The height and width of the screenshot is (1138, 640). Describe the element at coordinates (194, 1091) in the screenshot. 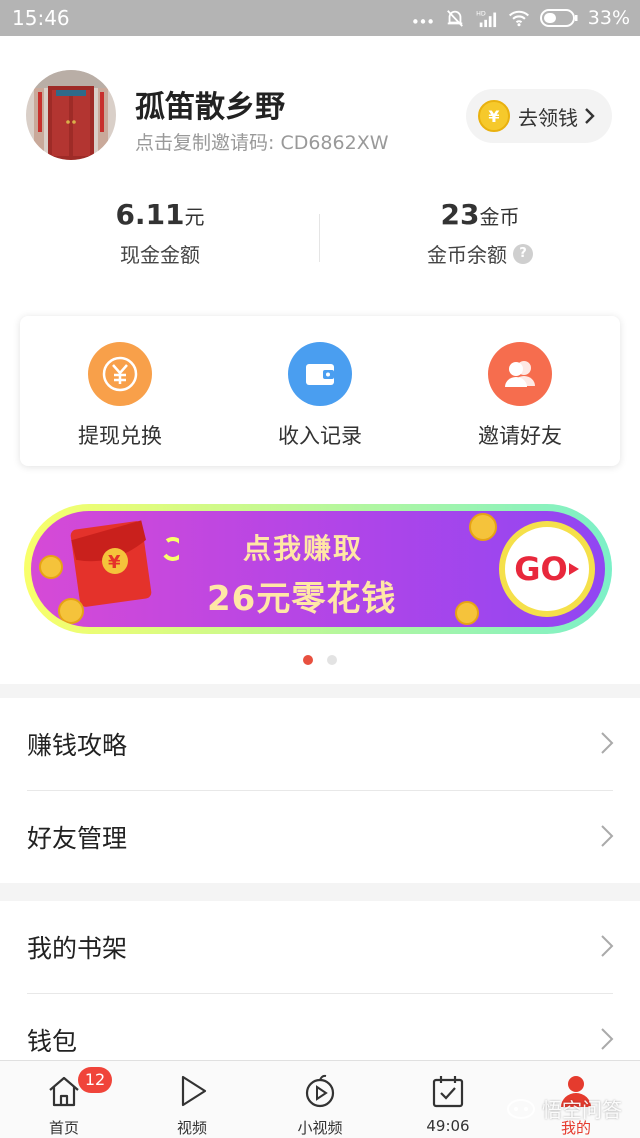

I see `play-icon` at that location.